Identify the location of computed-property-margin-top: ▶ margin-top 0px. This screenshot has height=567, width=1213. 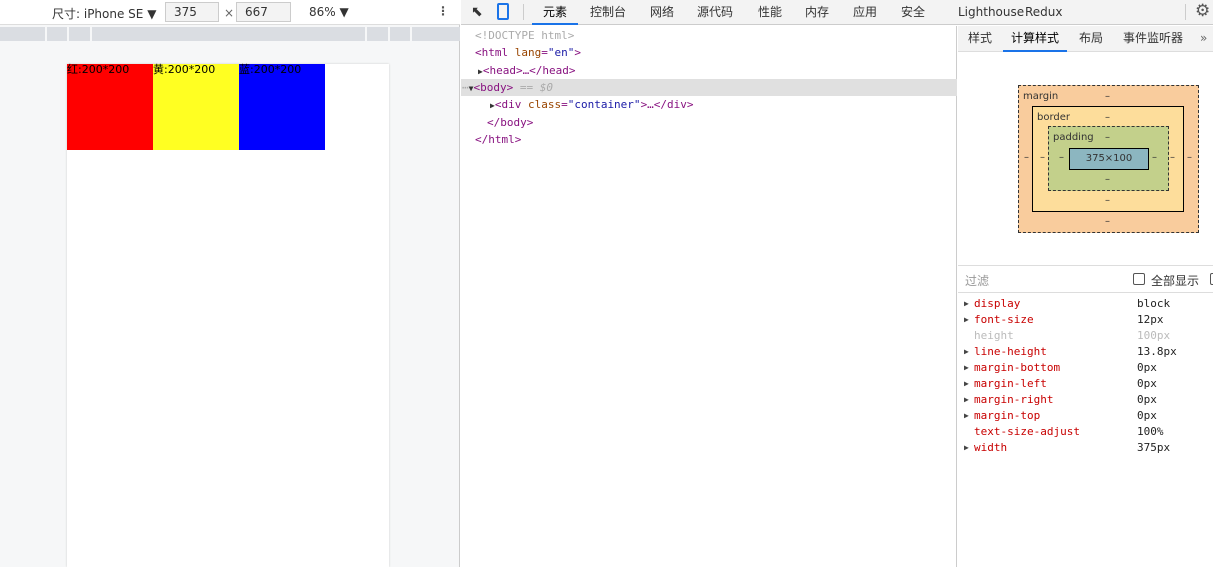
(1085, 416).